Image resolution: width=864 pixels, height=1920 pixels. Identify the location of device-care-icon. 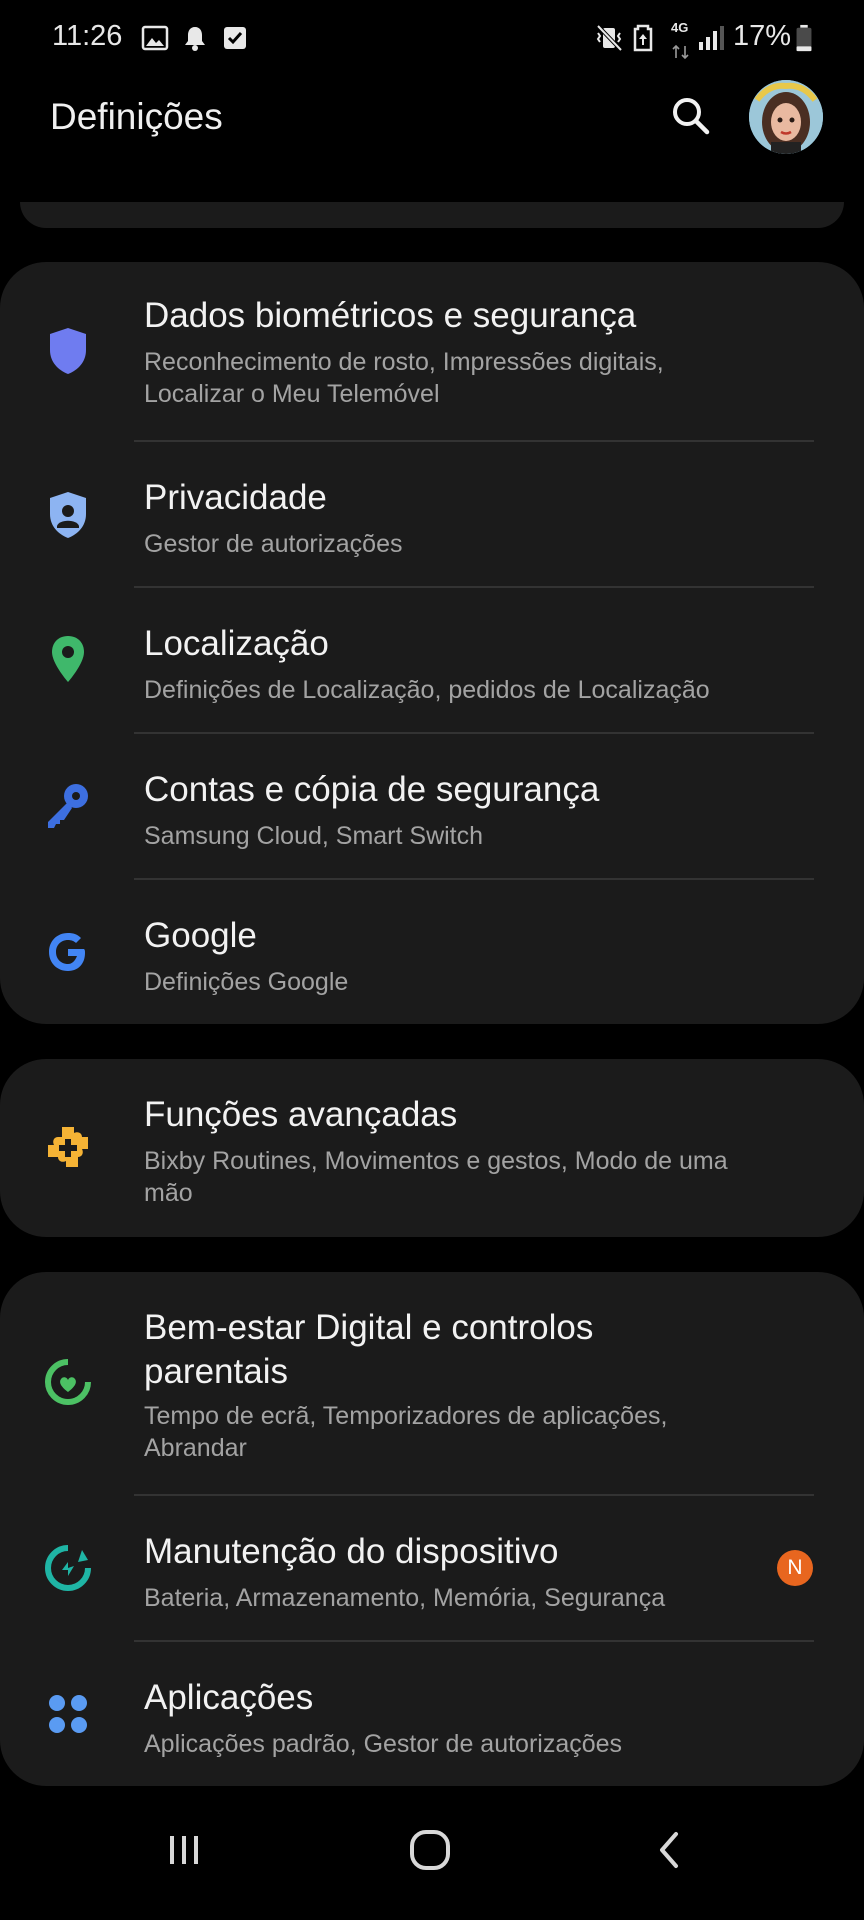
(68, 1568).